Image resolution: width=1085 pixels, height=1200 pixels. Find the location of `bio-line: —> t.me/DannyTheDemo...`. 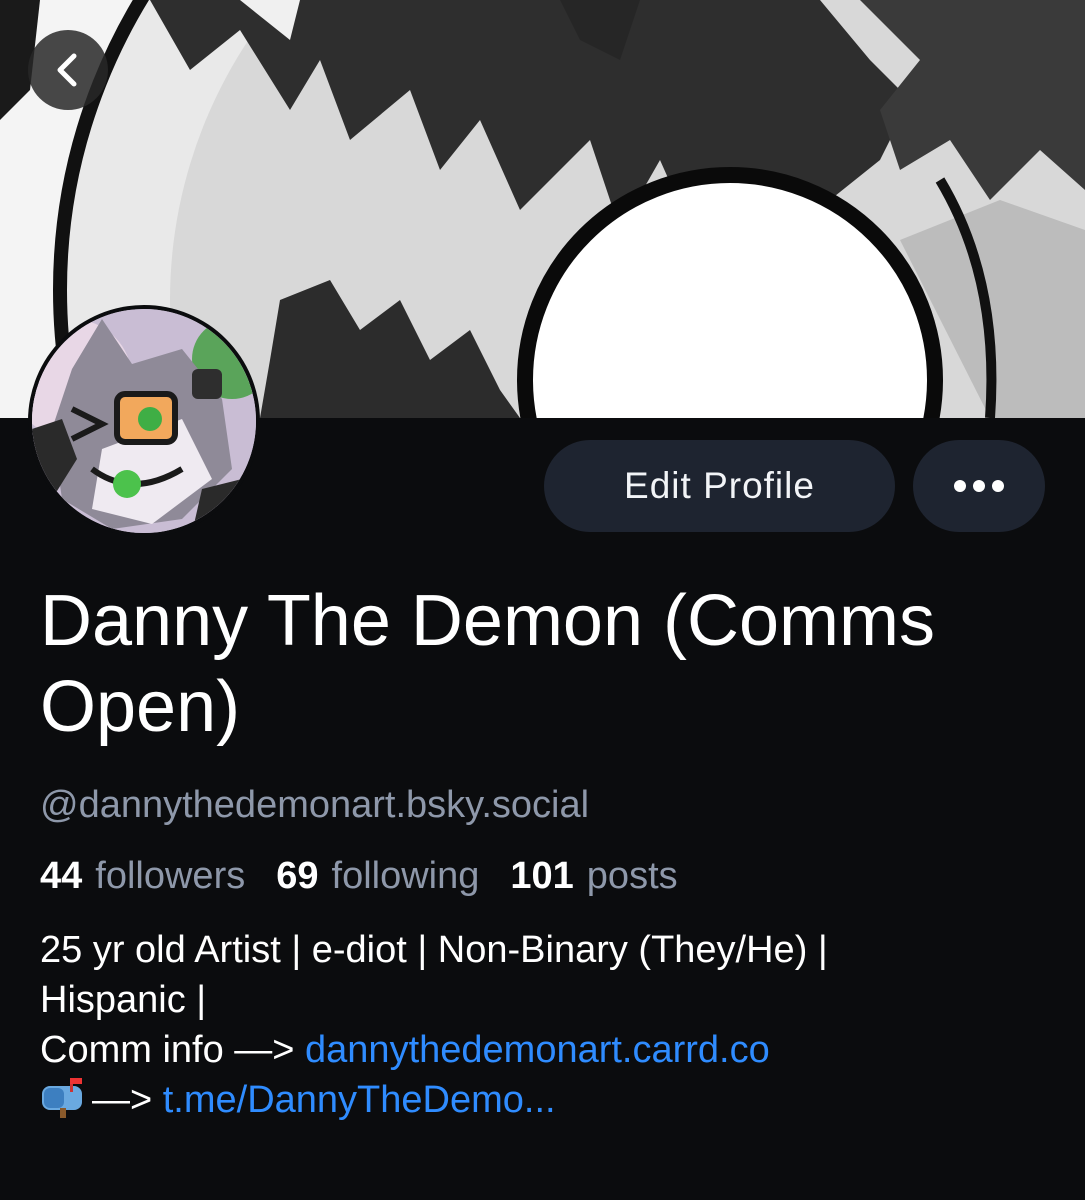

bio-line: —> t.me/DannyTheDemo... is located at coordinates (550, 1100).